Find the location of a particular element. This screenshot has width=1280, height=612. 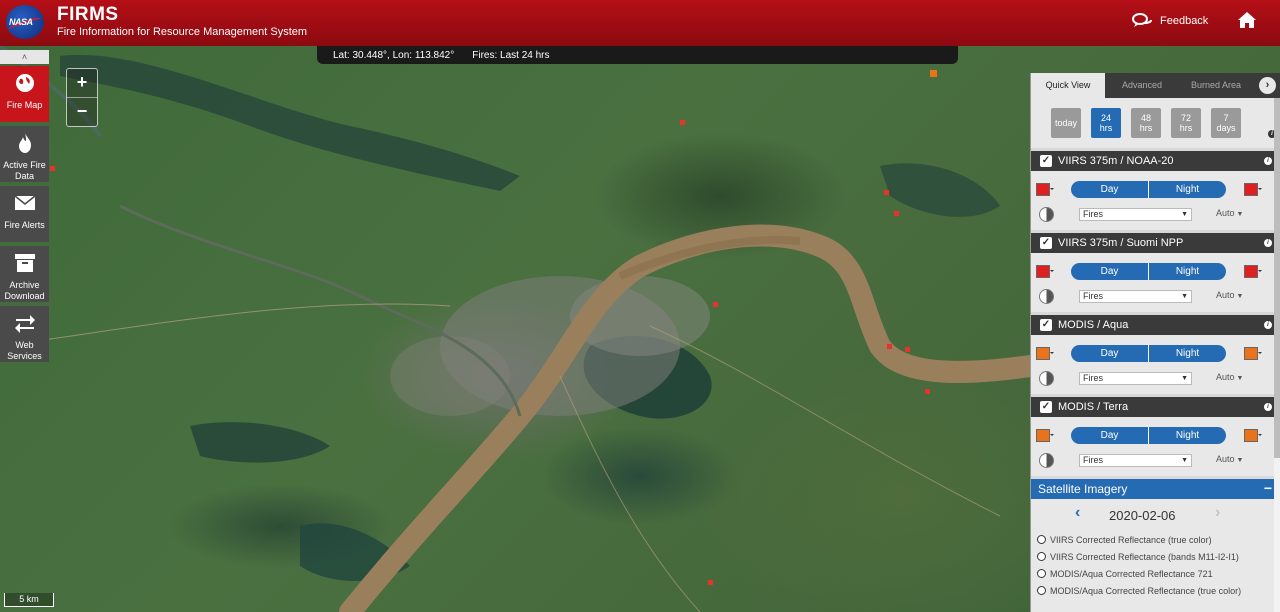

nasa-logo: NASA is located at coordinates (25, 22).